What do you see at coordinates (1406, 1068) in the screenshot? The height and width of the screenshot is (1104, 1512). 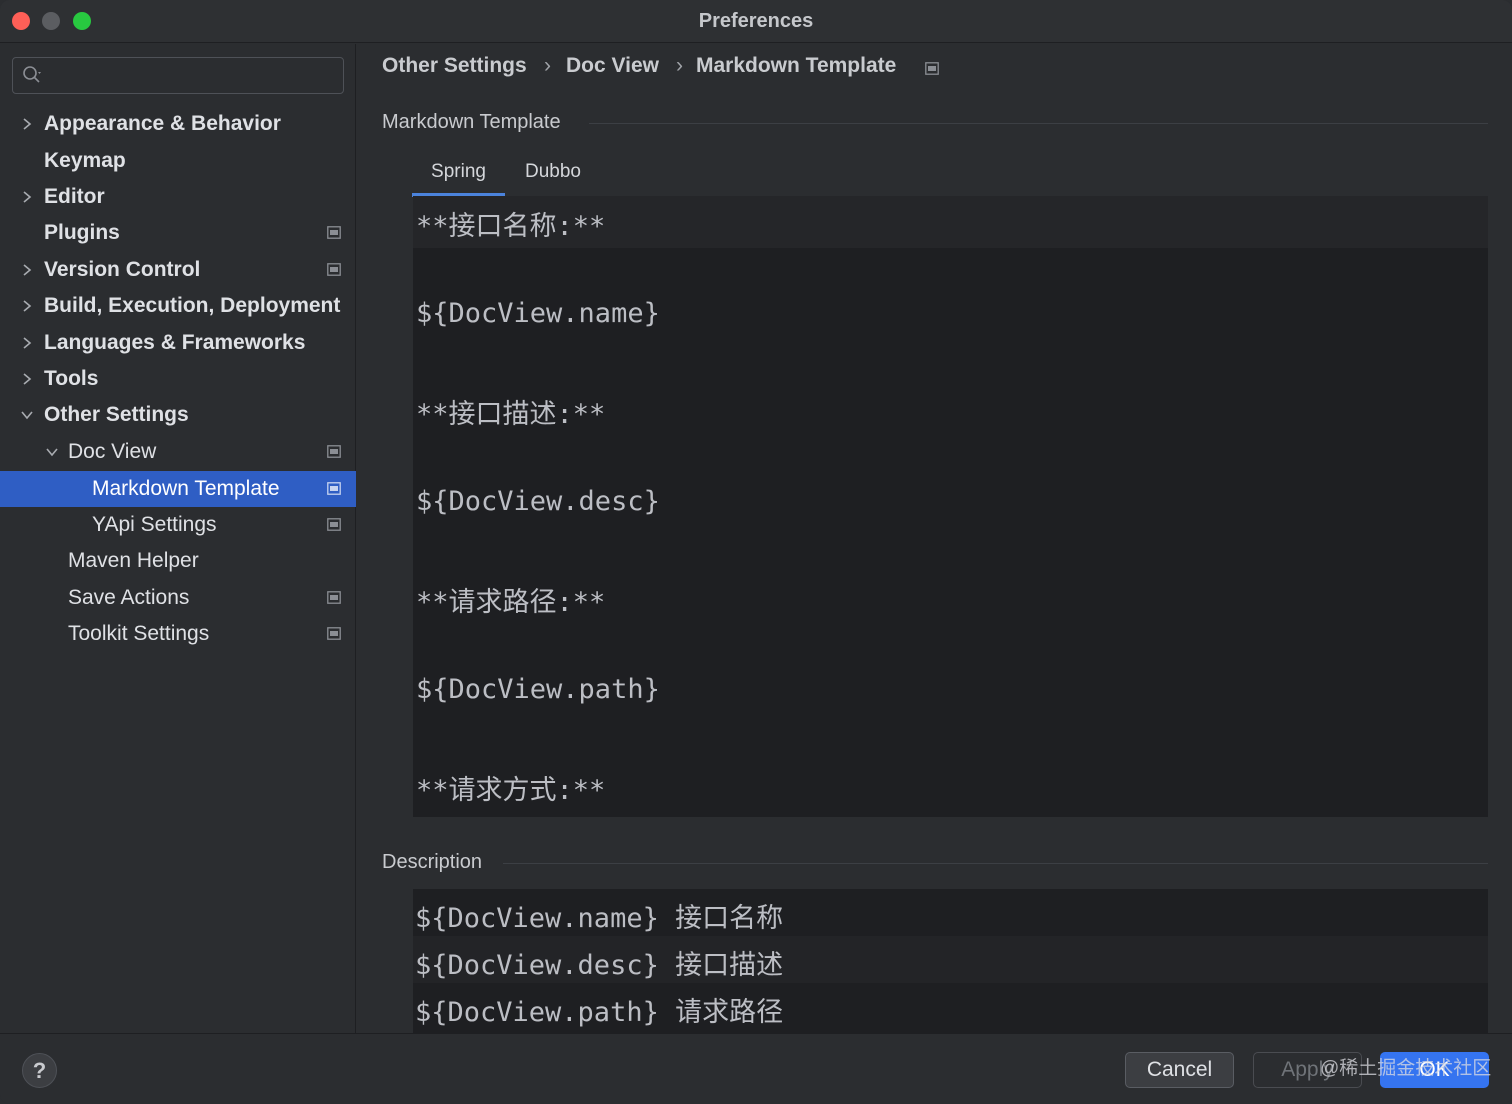 I see `watermark: @稀土掘金技术社区` at bounding box center [1406, 1068].